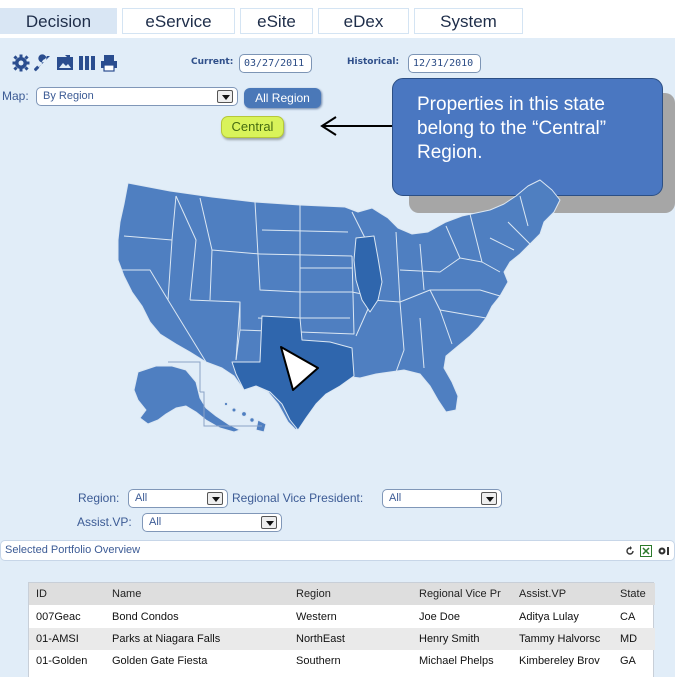 The width and height of the screenshot is (675, 677). I want to click on historical-date-input: 12/31/2010, so click(444, 63).